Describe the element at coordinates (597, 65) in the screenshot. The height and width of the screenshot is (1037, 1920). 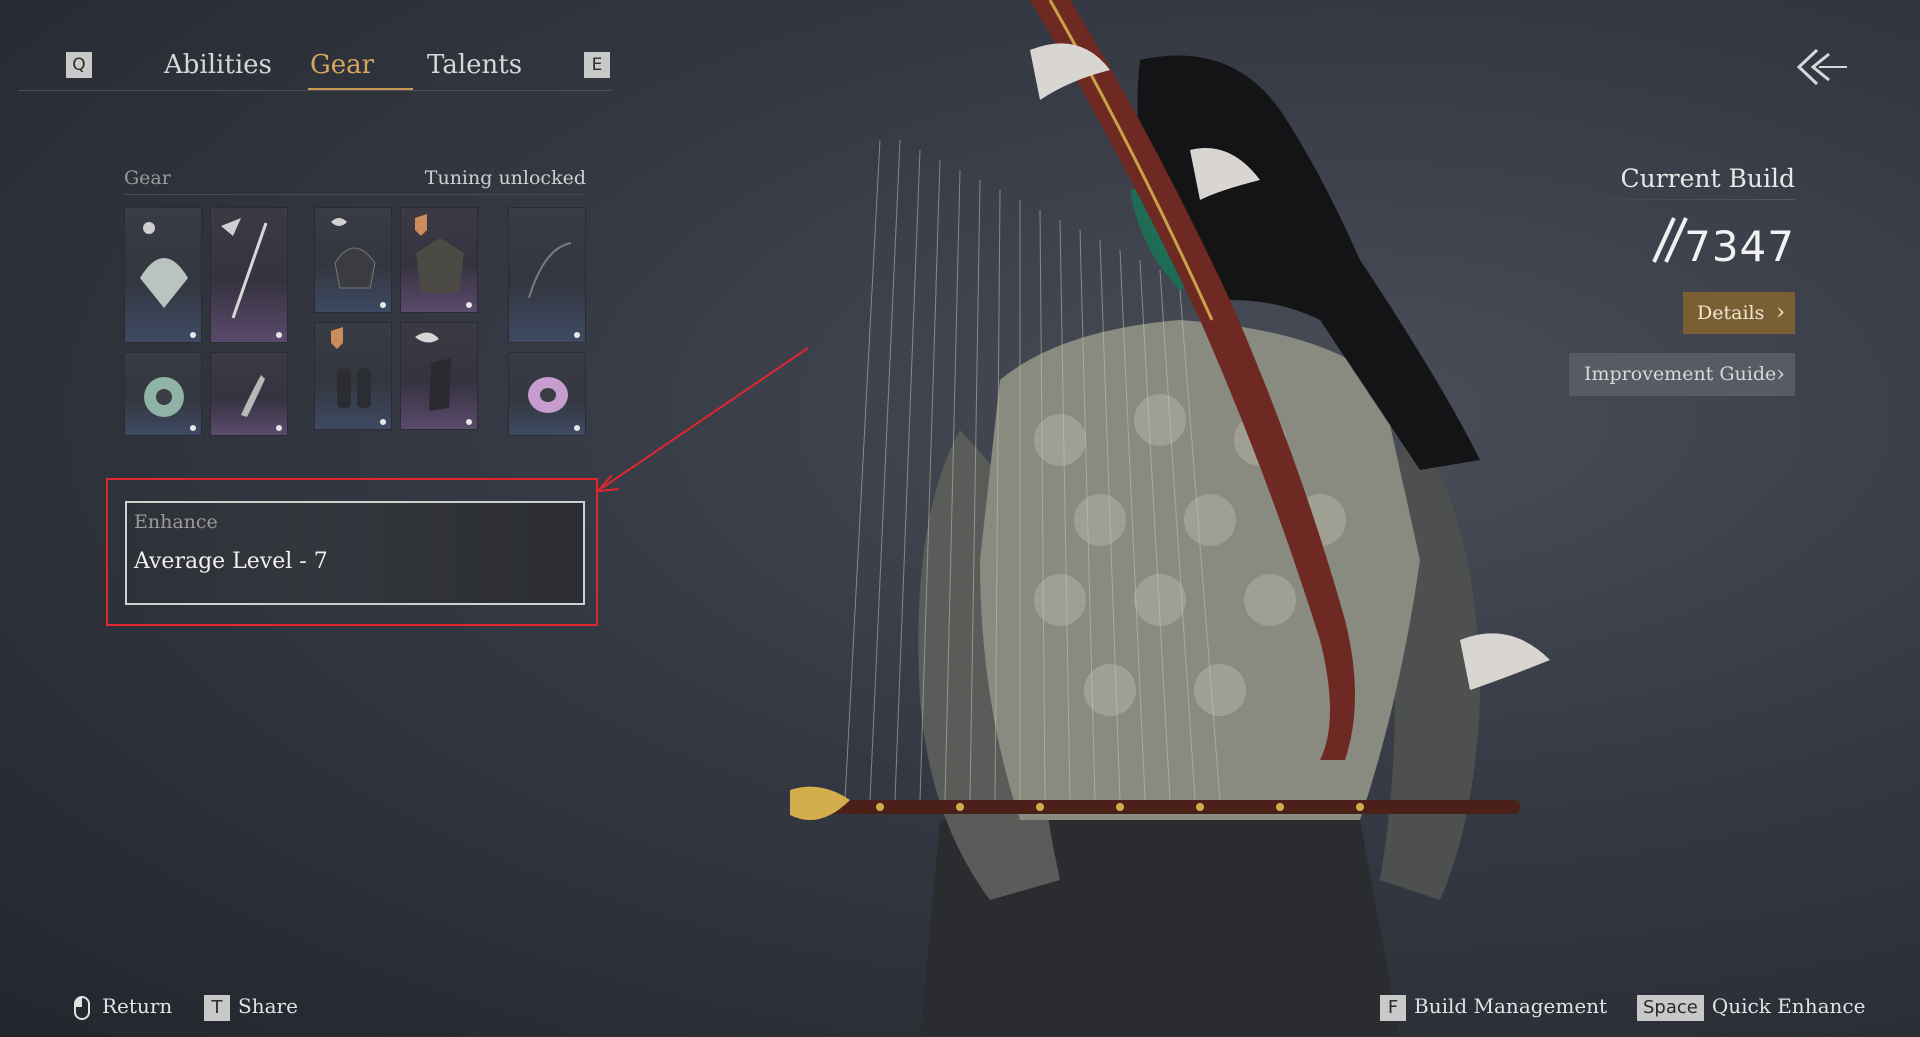
I see `next-tab-key: E` at that location.